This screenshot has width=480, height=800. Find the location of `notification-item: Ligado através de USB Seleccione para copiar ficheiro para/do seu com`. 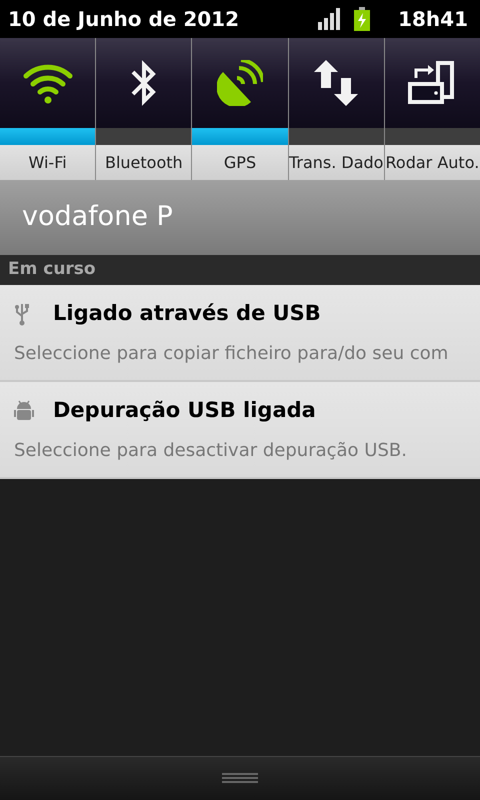

notification-item: Ligado através de USB Seleccione para copiar ficheiro para/do seu com is located at coordinates (240, 333).